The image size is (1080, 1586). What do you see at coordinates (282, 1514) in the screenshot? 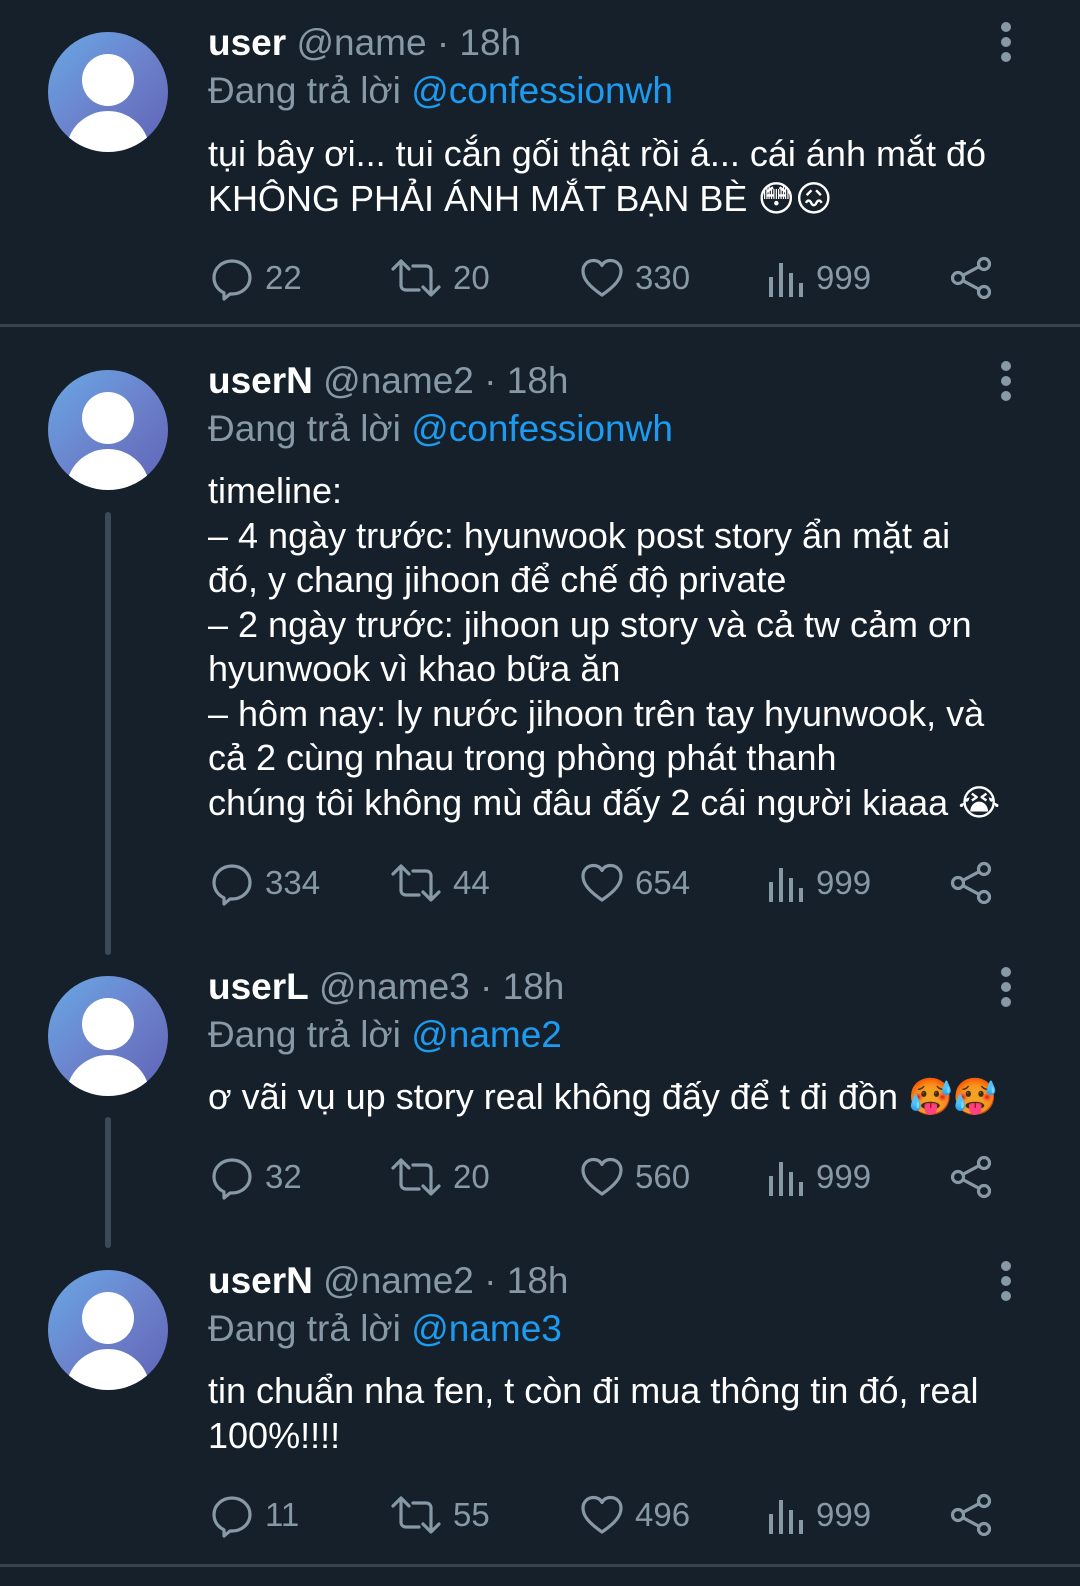
I see `reply-count: 11` at bounding box center [282, 1514].